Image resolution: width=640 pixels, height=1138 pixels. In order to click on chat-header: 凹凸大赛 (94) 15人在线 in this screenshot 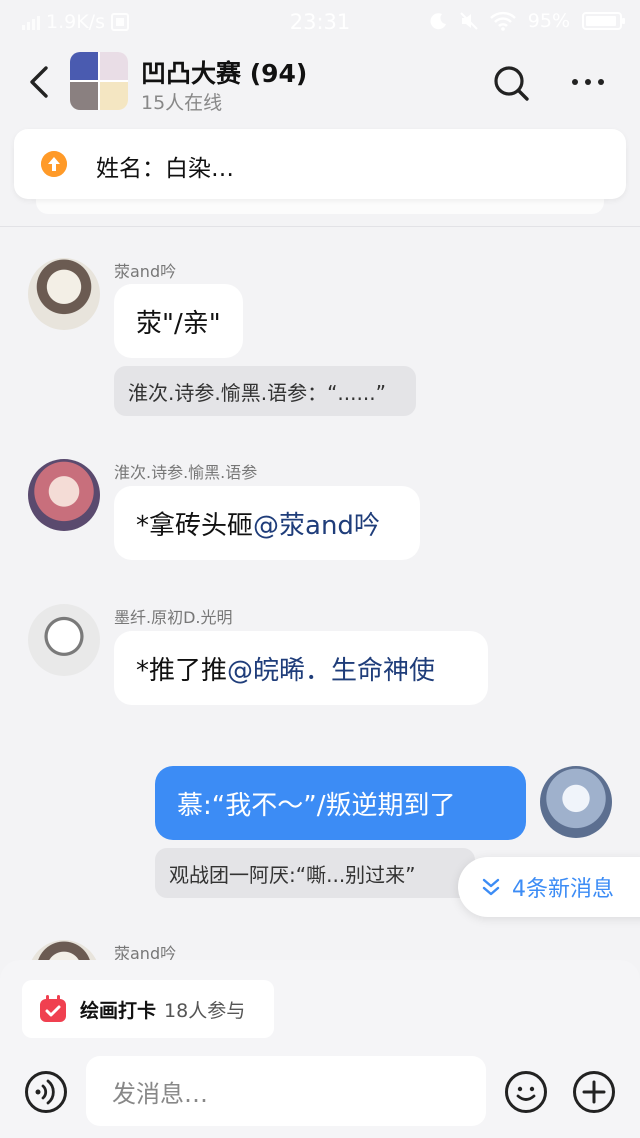, I will do `click(320, 82)`.